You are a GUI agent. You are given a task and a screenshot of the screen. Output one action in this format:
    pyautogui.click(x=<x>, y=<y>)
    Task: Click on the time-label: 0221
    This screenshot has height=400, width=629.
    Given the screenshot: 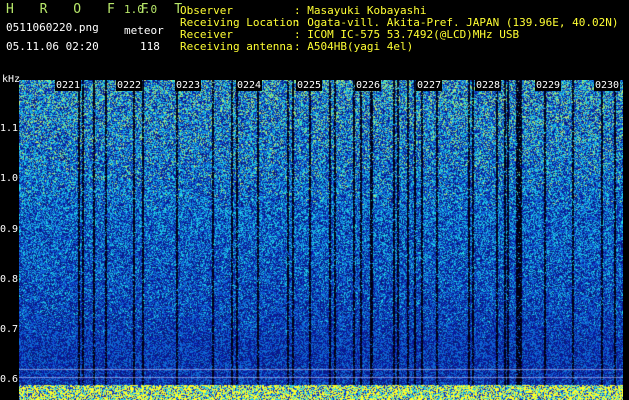 What is the action you would take?
    pyautogui.click(x=68, y=85)
    